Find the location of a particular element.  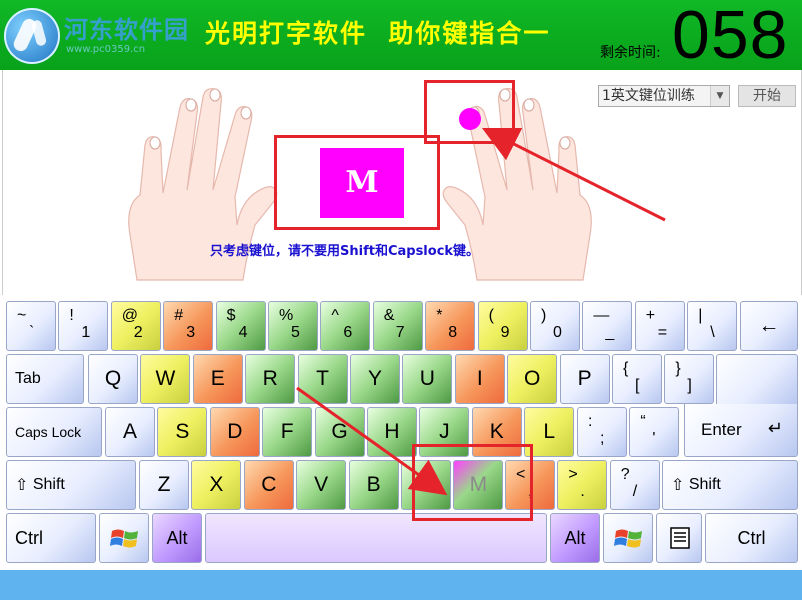

key--12: + = is located at coordinates (659, 326).